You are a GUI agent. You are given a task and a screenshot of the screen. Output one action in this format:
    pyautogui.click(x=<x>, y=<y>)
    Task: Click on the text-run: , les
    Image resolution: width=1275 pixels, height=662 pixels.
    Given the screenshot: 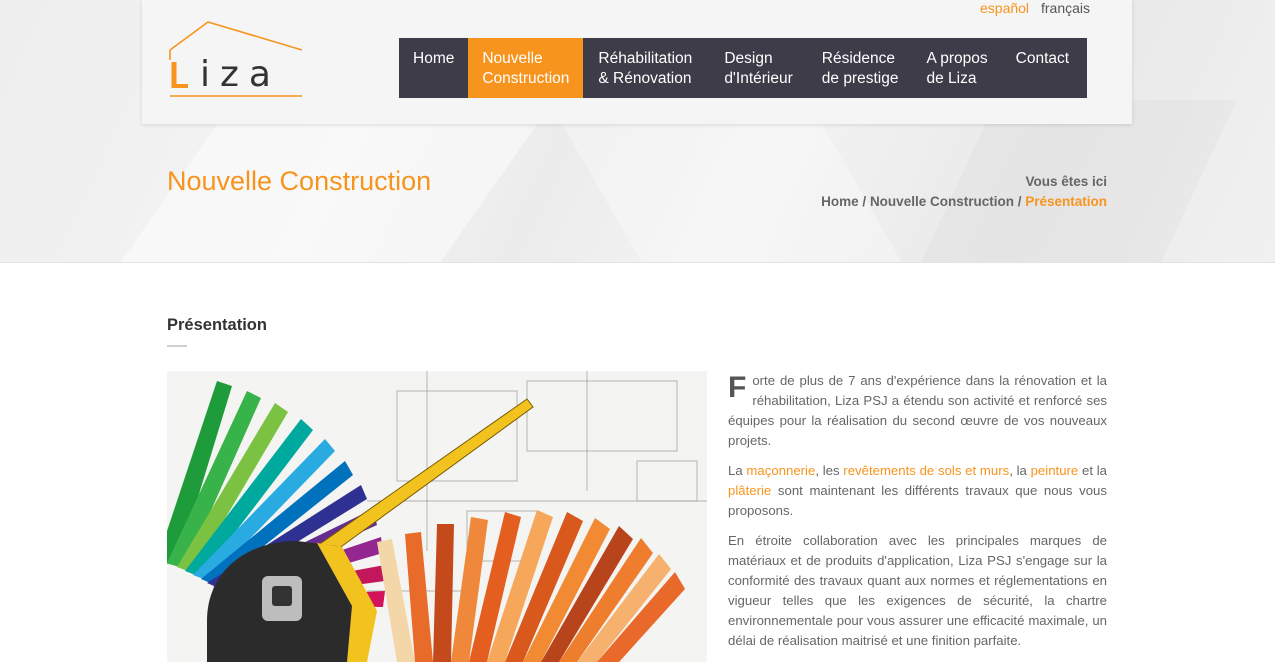 What is the action you would take?
    pyautogui.click(x=829, y=470)
    